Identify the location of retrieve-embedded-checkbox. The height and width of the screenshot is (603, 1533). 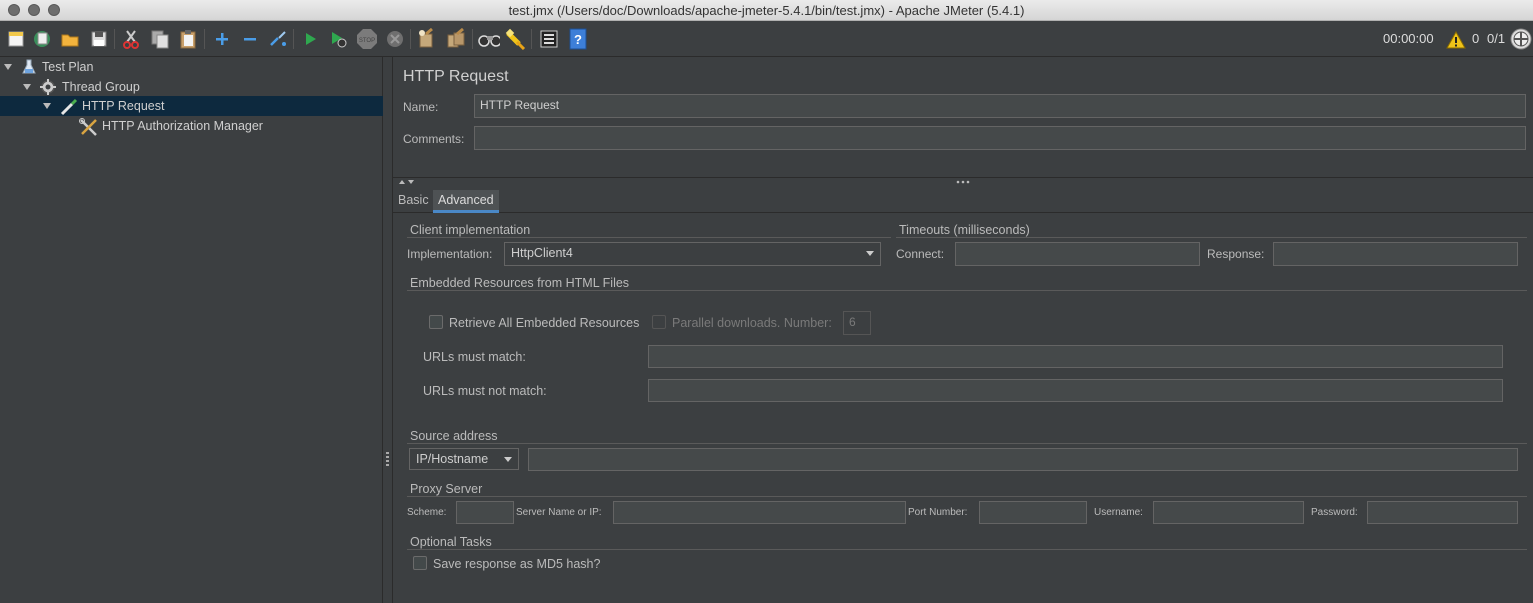
(436, 322).